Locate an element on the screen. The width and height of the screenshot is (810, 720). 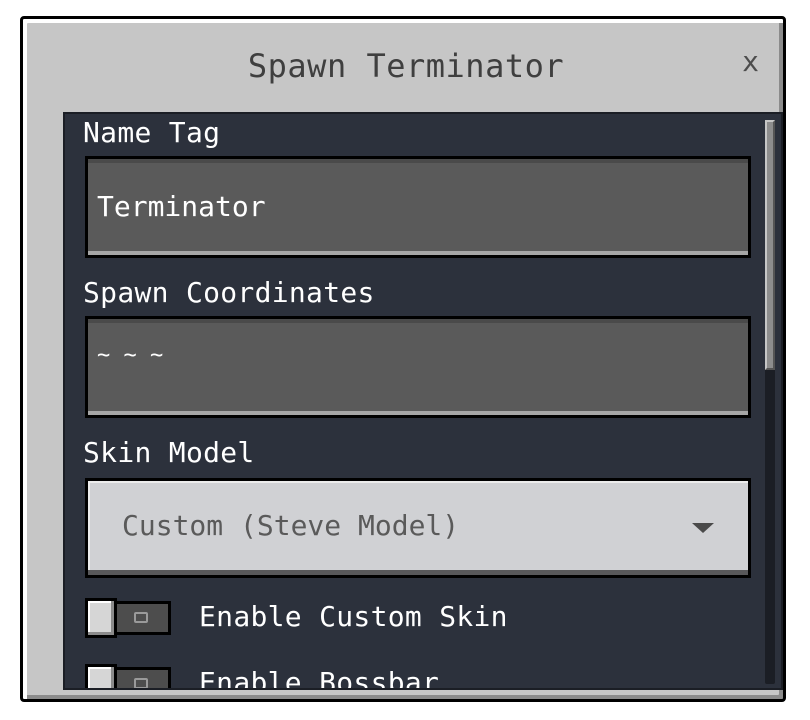
enable-custom-skin-toggle is located at coordinates (129, 618).